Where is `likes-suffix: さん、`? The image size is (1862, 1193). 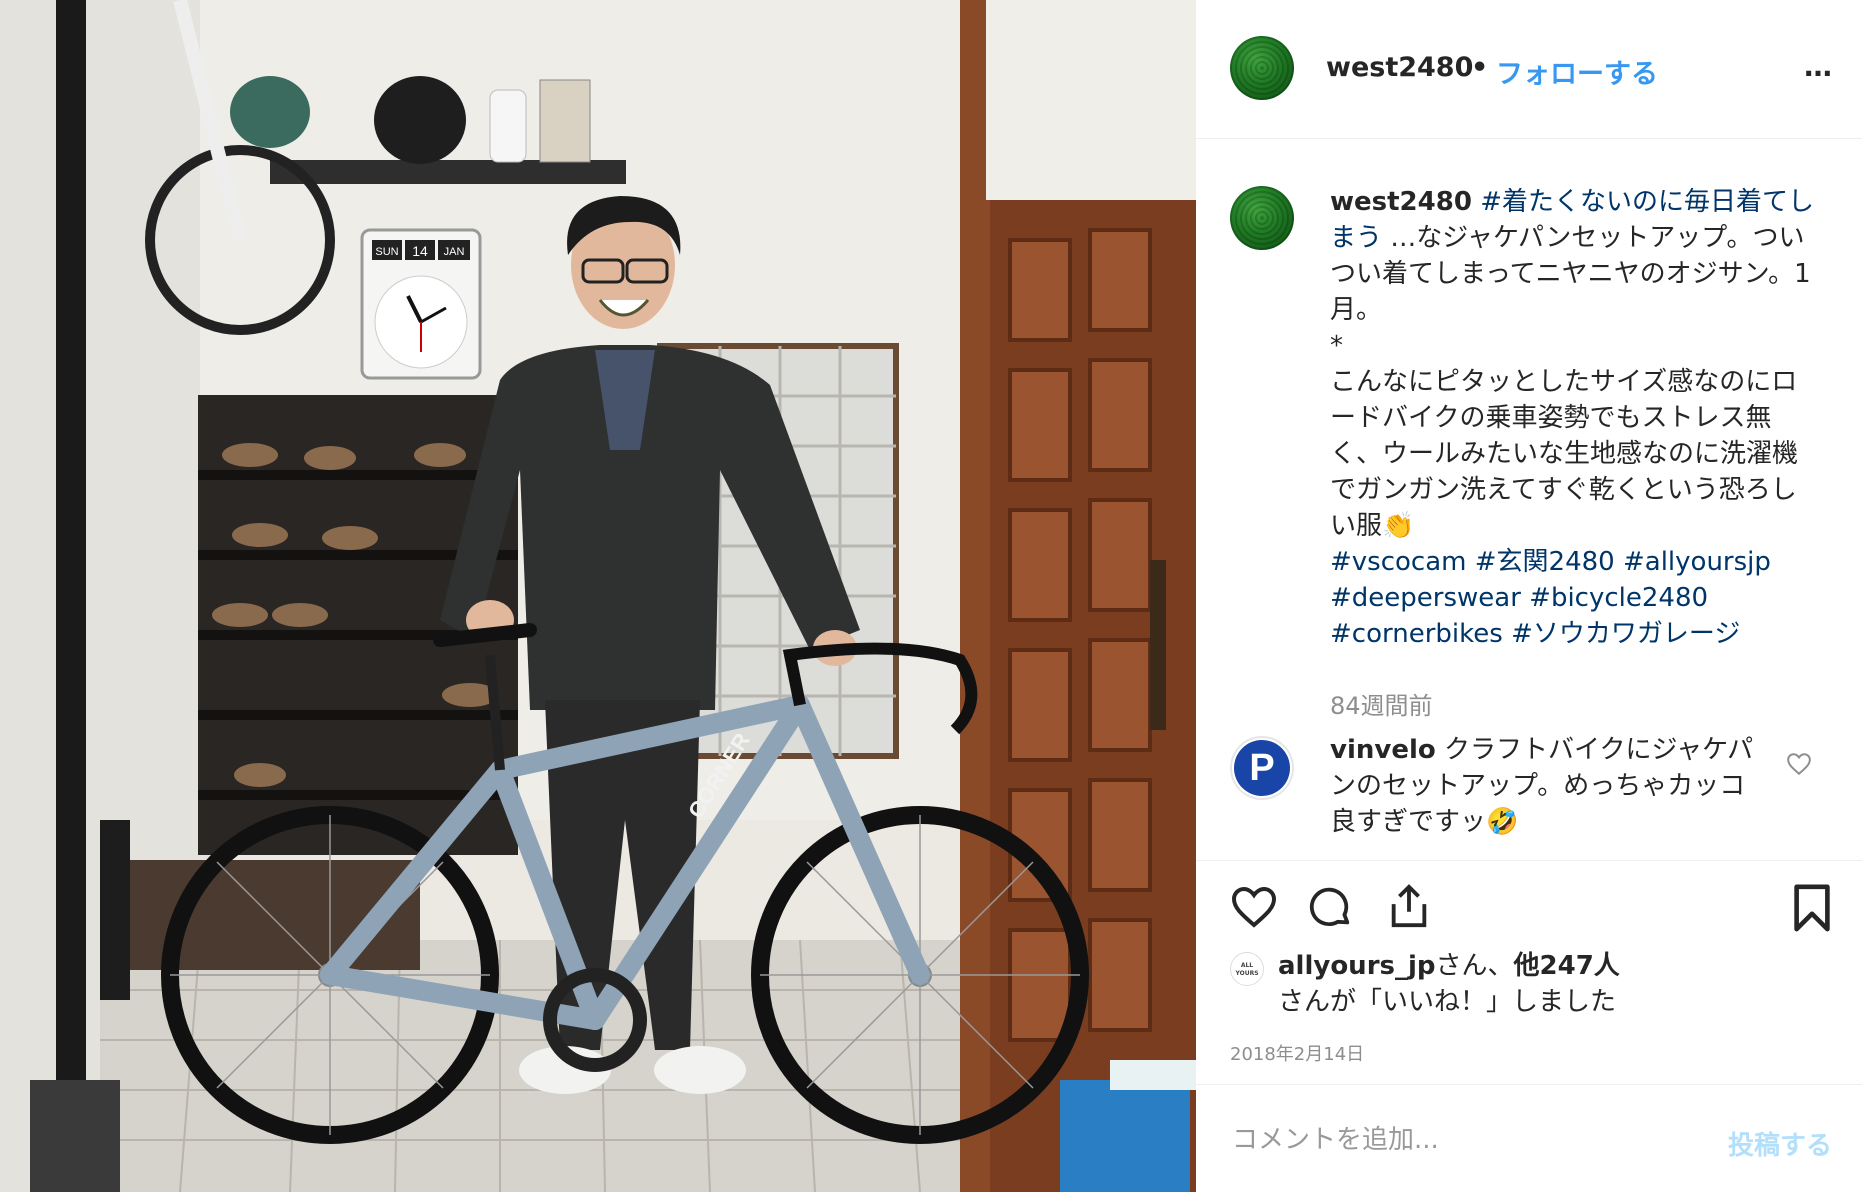
likes-suffix: さん、 is located at coordinates (1474, 966).